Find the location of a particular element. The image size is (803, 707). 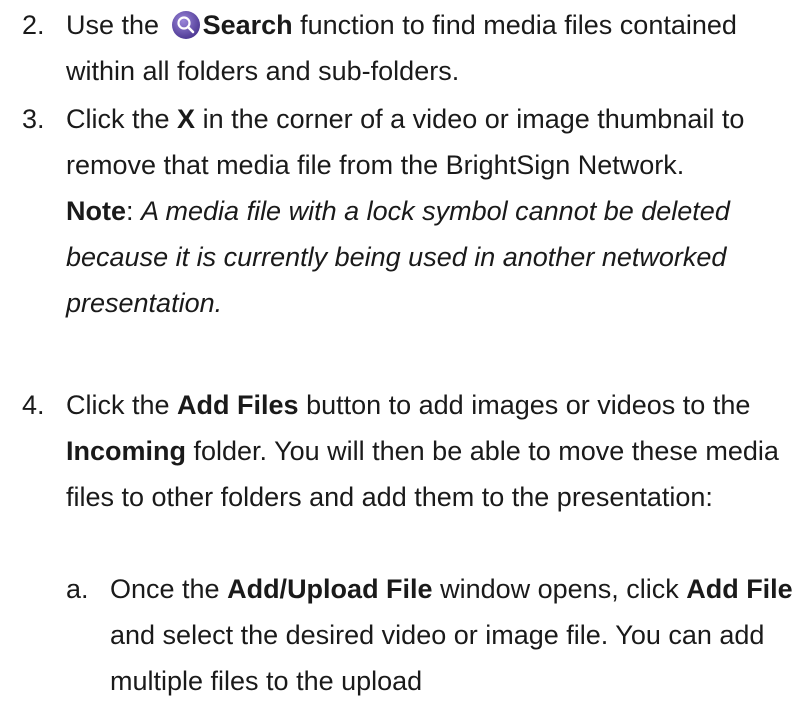

item-number: 2. is located at coordinates (33, 25).